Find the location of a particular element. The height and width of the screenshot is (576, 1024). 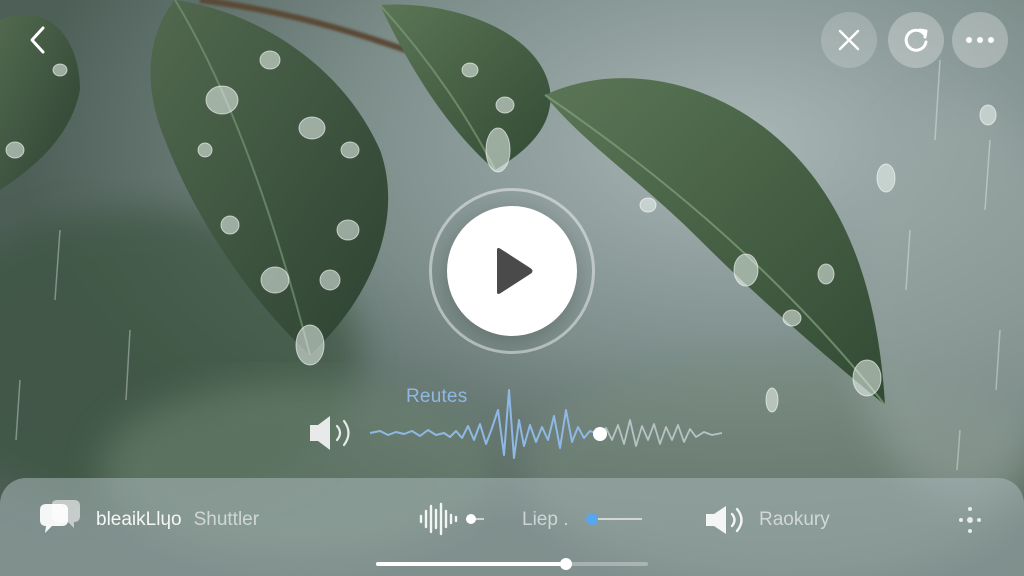

more-horizontal-icon is located at coordinates (980, 40).